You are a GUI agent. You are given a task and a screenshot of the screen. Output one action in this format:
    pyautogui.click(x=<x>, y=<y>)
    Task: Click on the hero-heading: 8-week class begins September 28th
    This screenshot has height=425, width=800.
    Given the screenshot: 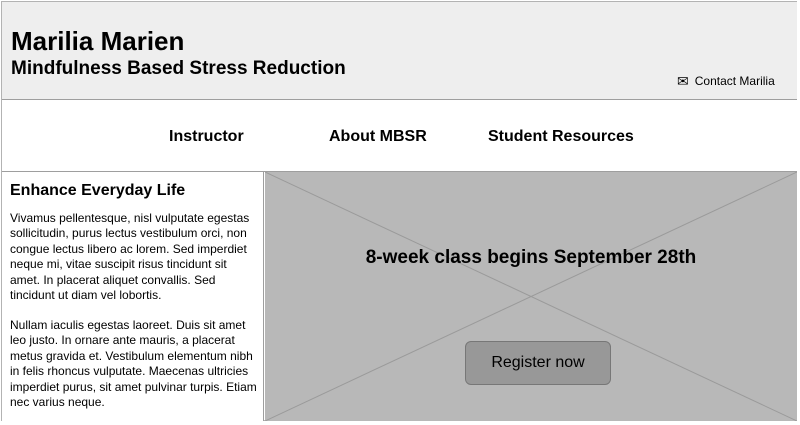 What is the action you would take?
    pyautogui.click(x=531, y=257)
    